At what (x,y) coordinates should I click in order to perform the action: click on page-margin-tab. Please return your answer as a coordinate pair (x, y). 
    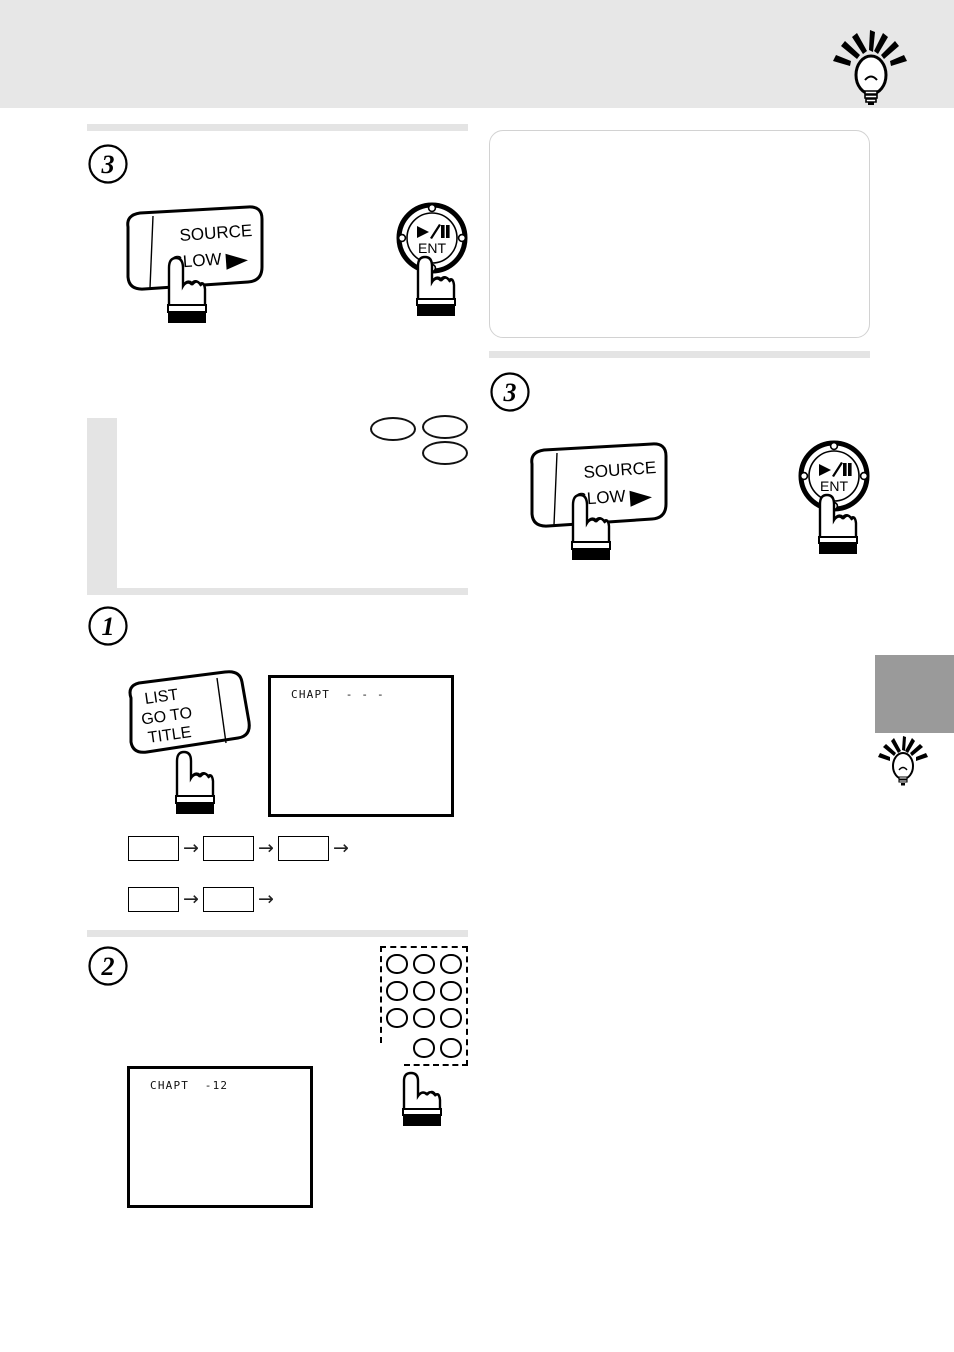
    Looking at the image, I should click on (914, 694).